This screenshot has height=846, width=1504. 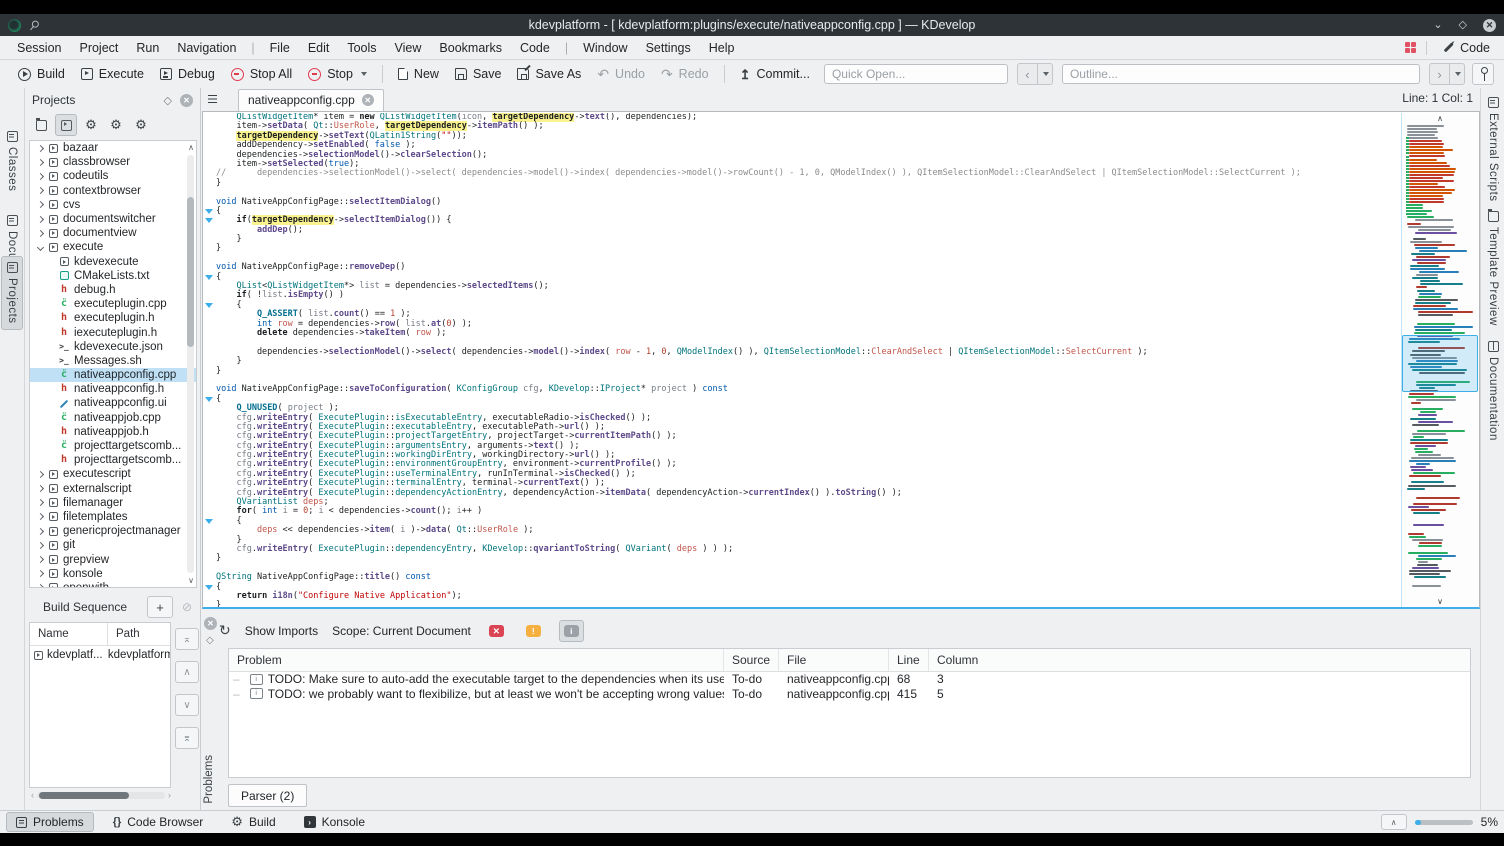 What do you see at coordinates (1439, 74) in the screenshot?
I see `forward-button: ›` at bounding box center [1439, 74].